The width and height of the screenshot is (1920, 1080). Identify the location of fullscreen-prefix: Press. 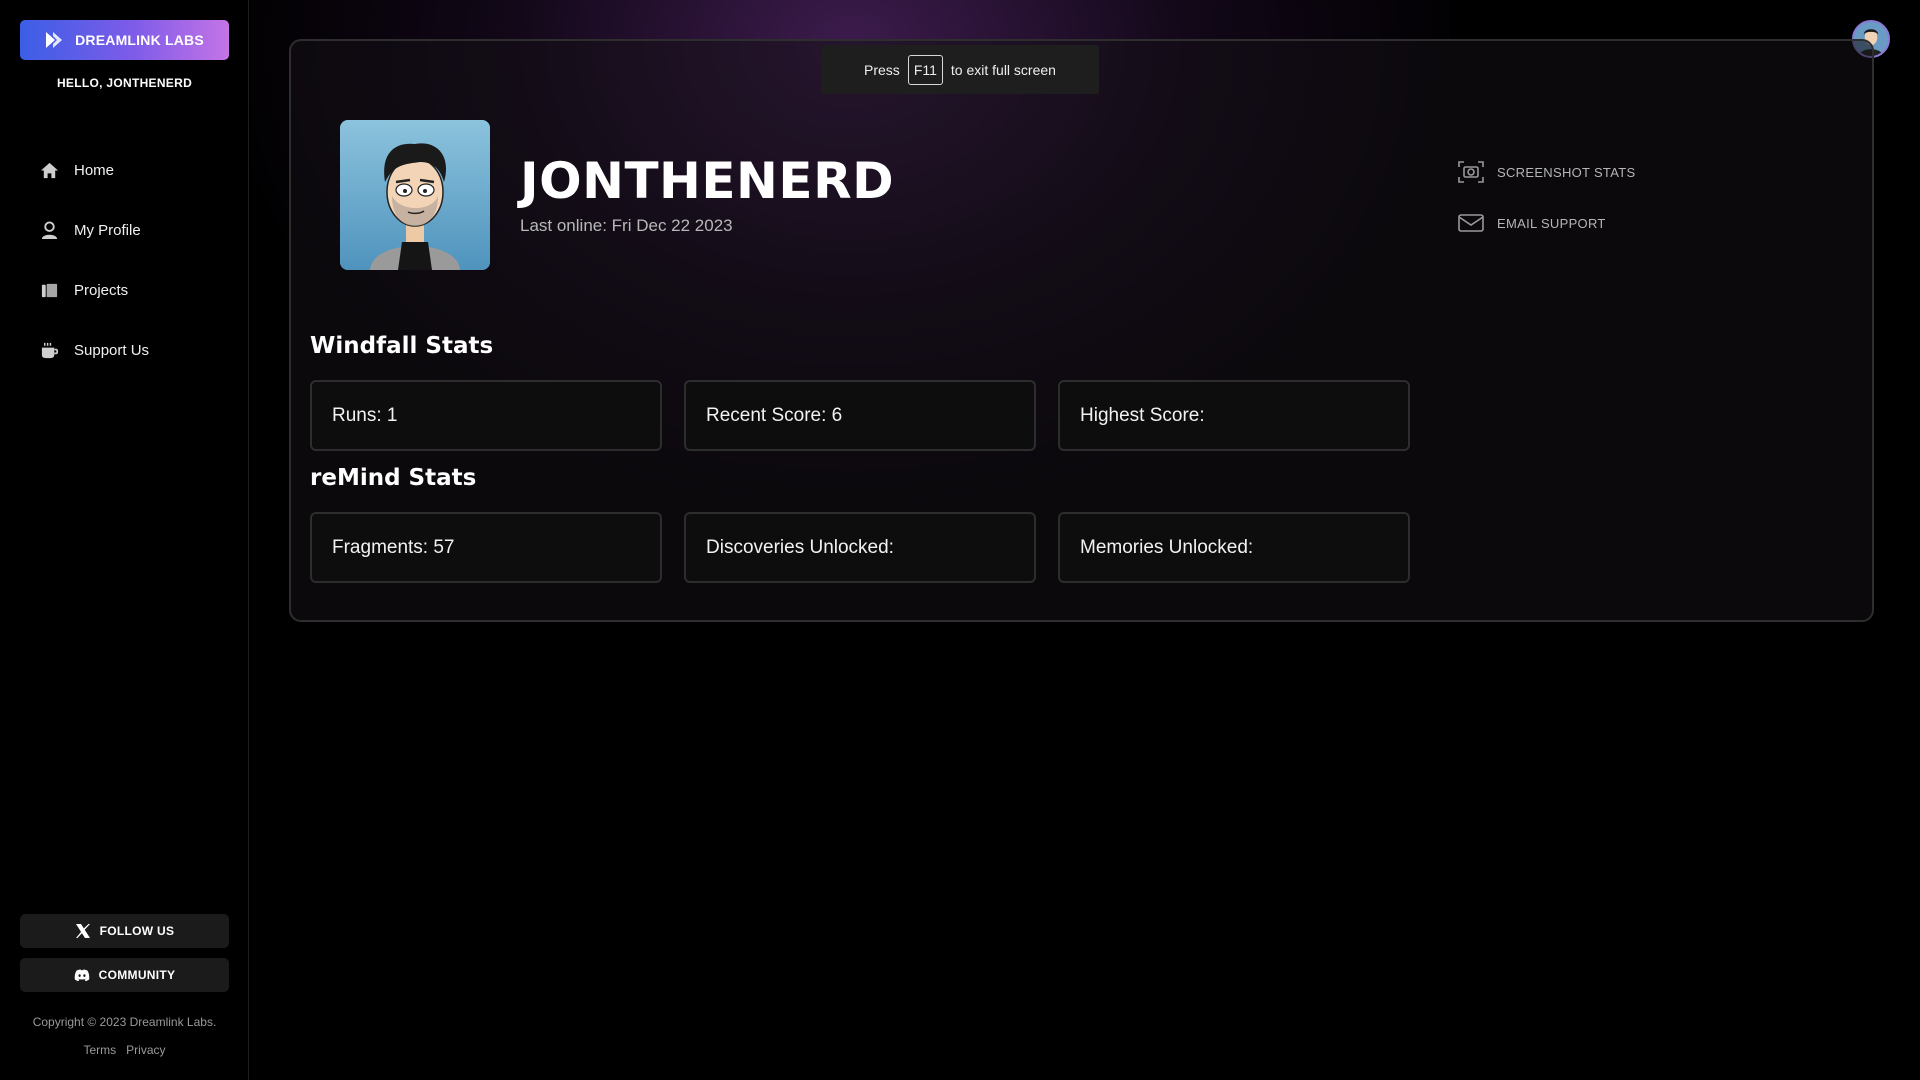
(882, 69).